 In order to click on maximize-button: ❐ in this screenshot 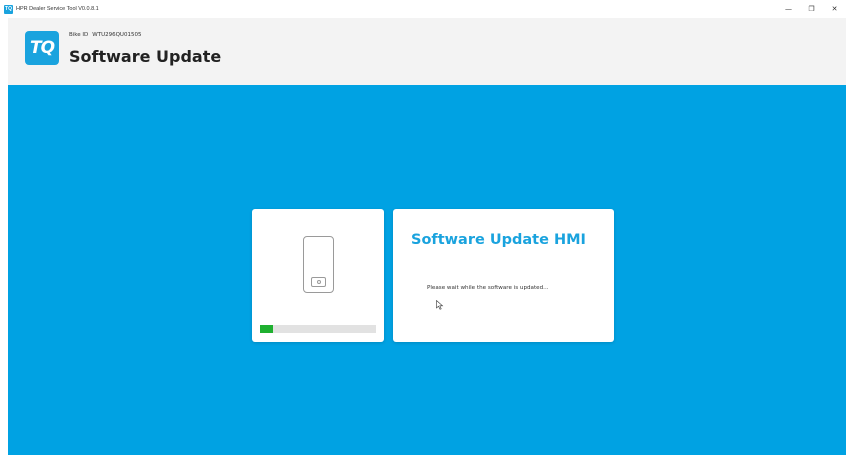, I will do `click(811, 9)`.